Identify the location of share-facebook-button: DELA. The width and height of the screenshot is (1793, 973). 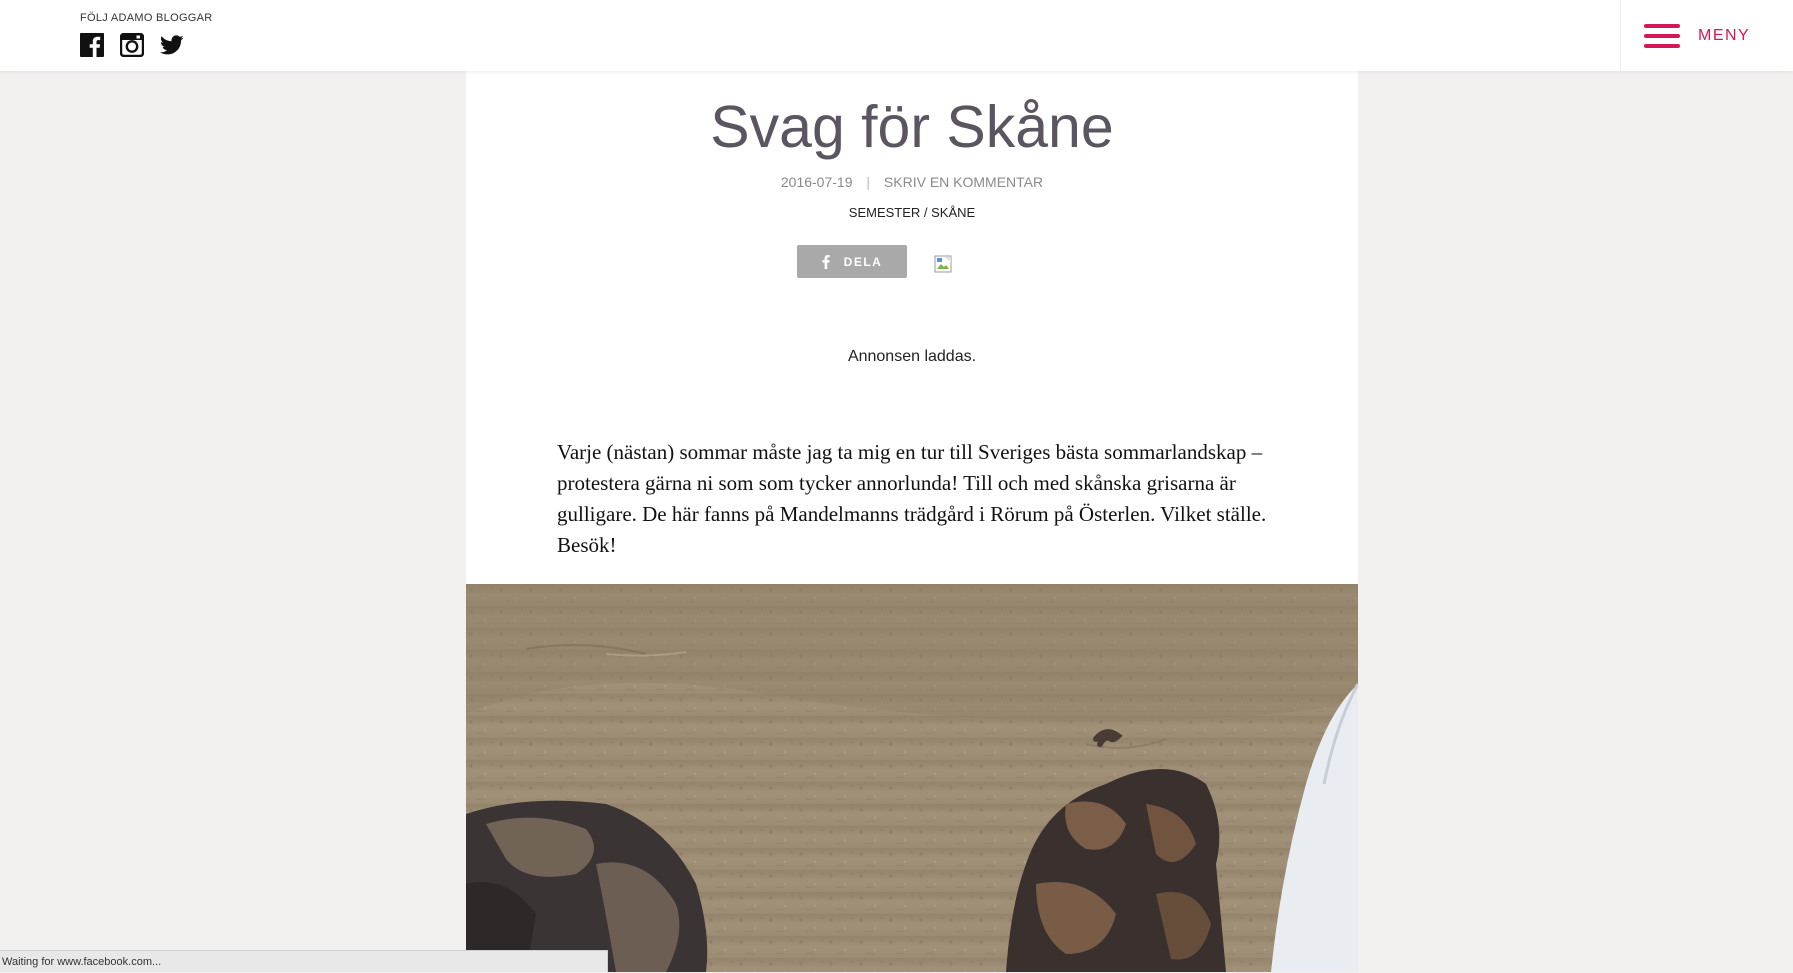
(852, 261).